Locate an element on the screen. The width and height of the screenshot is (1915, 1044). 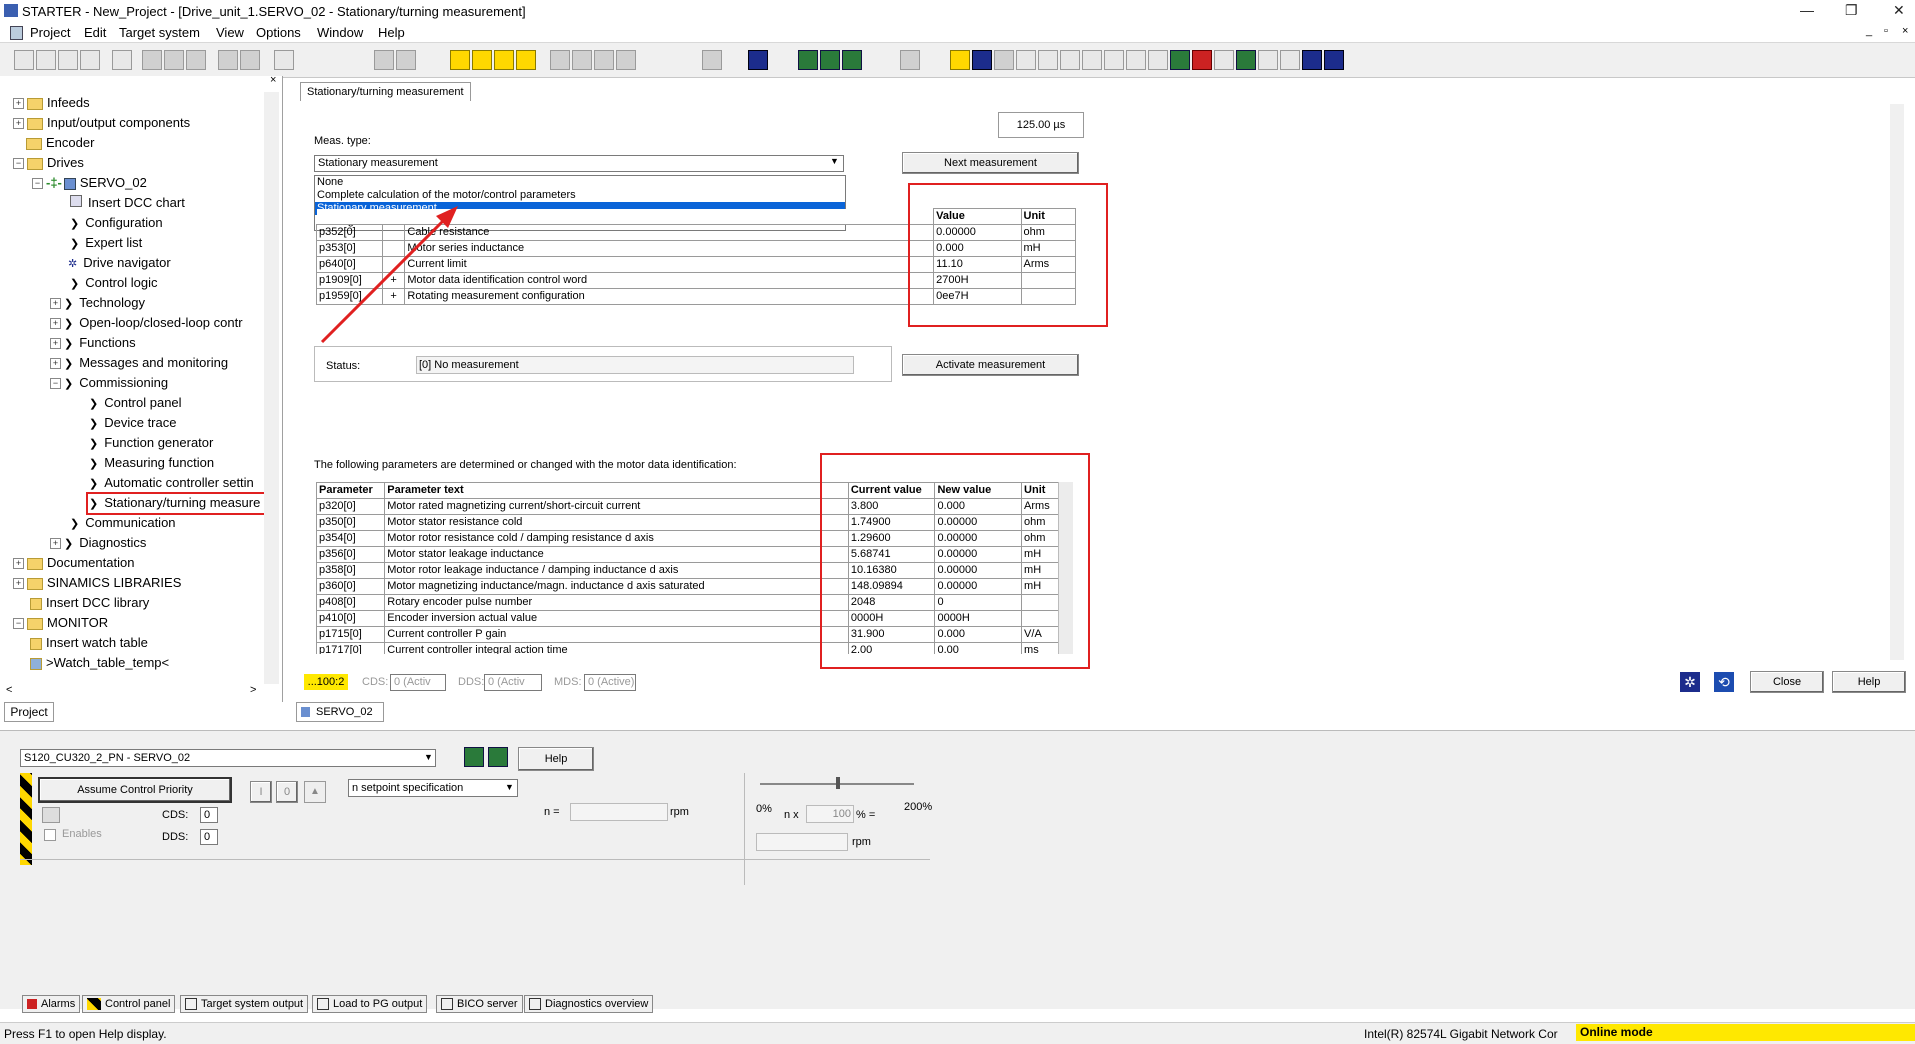
tool9-icon is located at coordinates (1158, 60).